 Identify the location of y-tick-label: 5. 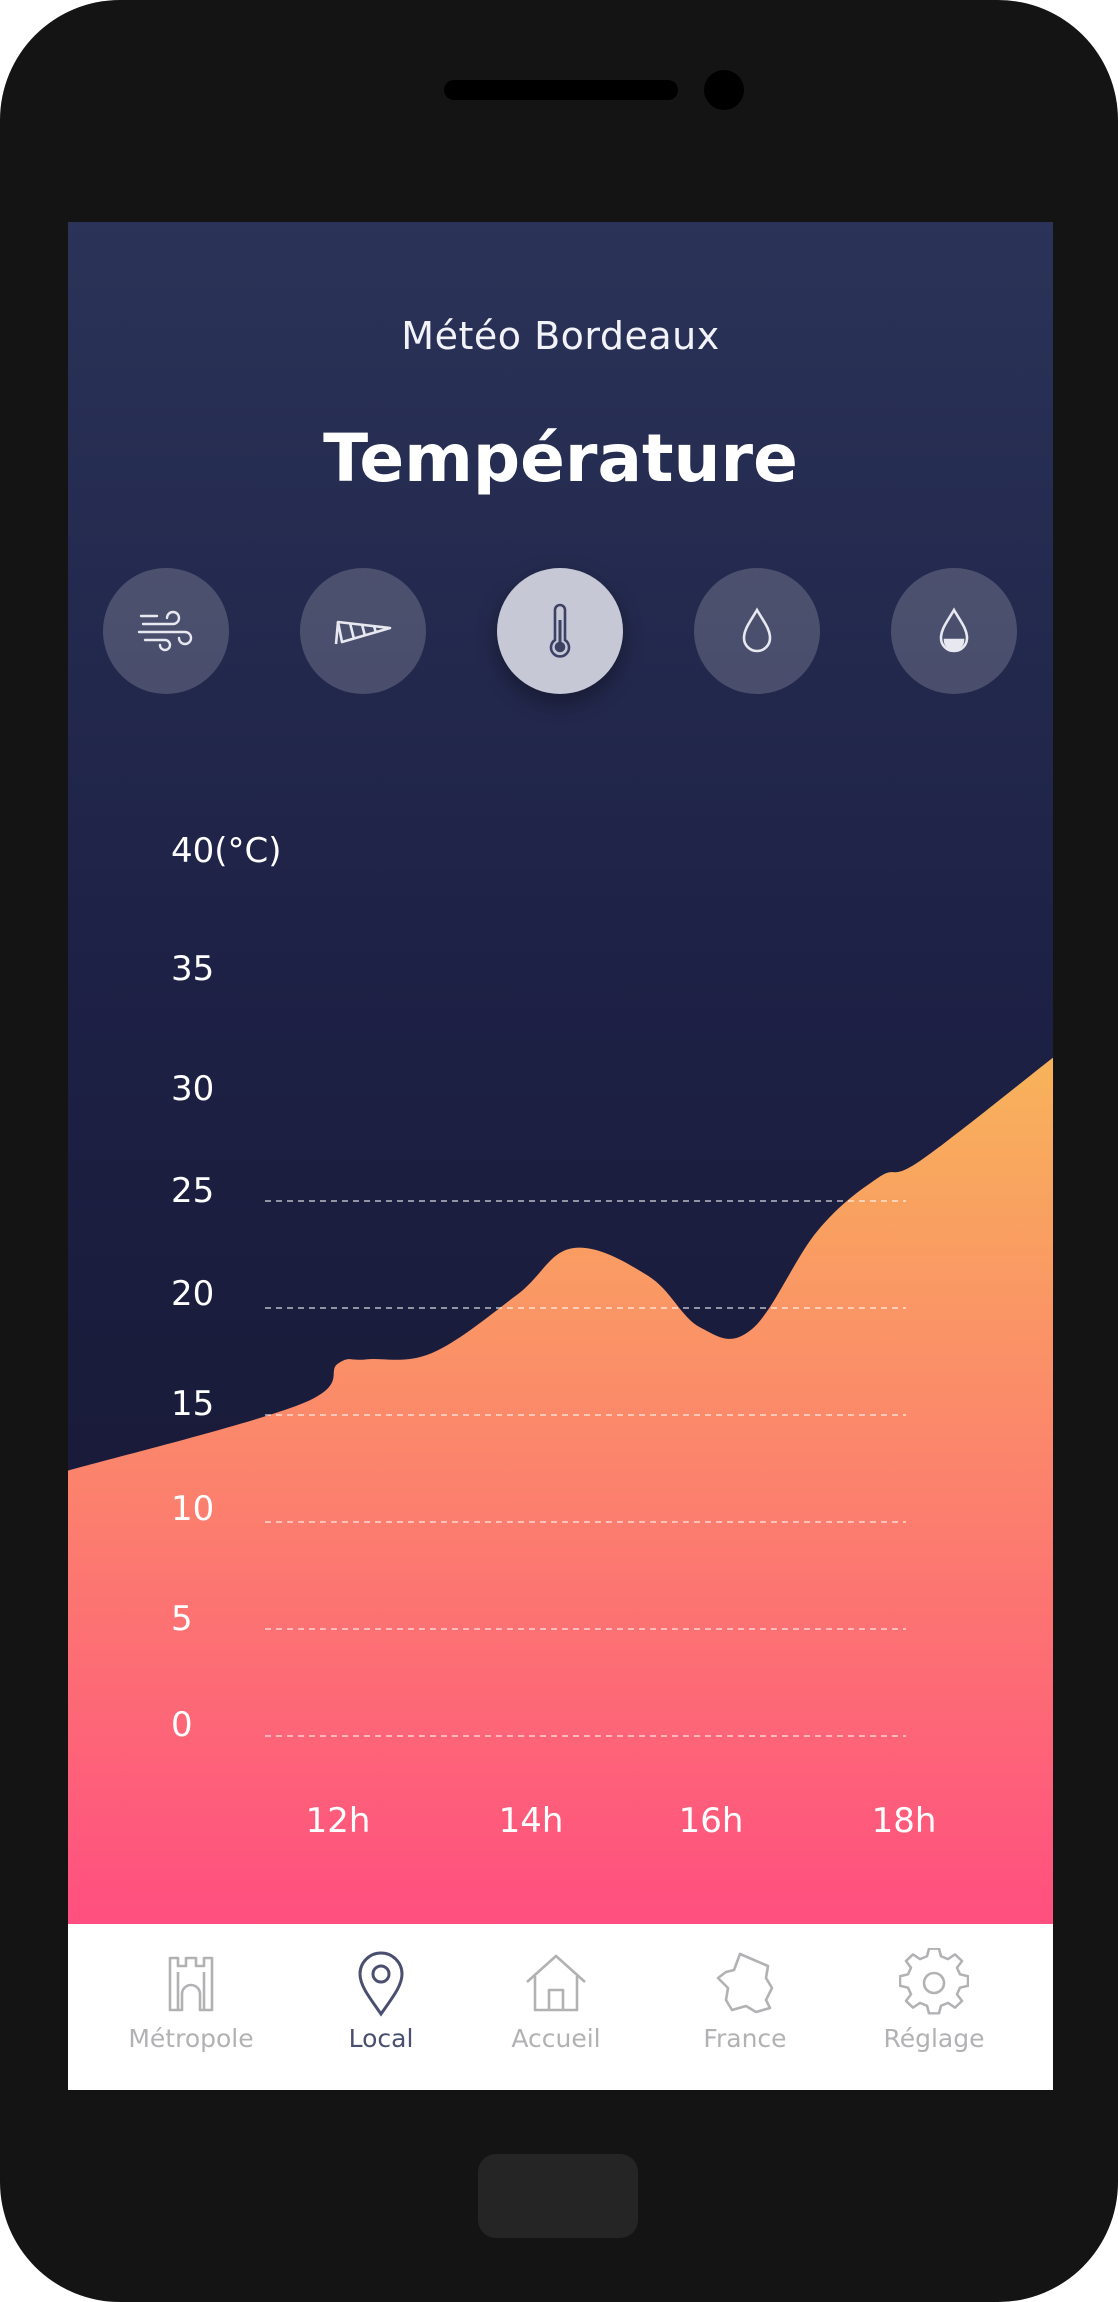
(182, 1619).